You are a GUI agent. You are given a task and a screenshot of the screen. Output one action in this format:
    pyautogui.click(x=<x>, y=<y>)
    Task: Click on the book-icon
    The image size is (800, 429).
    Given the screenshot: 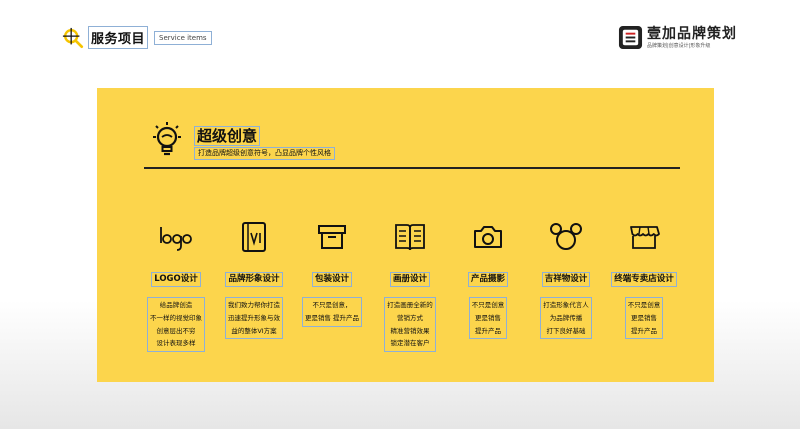 What is the action you would take?
    pyautogui.click(x=410, y=237)
    